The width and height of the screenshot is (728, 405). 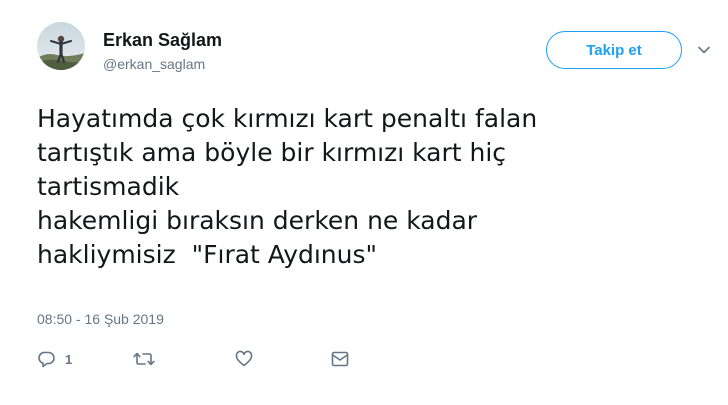 I want to click on reply-count: 1, so click(x=69, y=359).